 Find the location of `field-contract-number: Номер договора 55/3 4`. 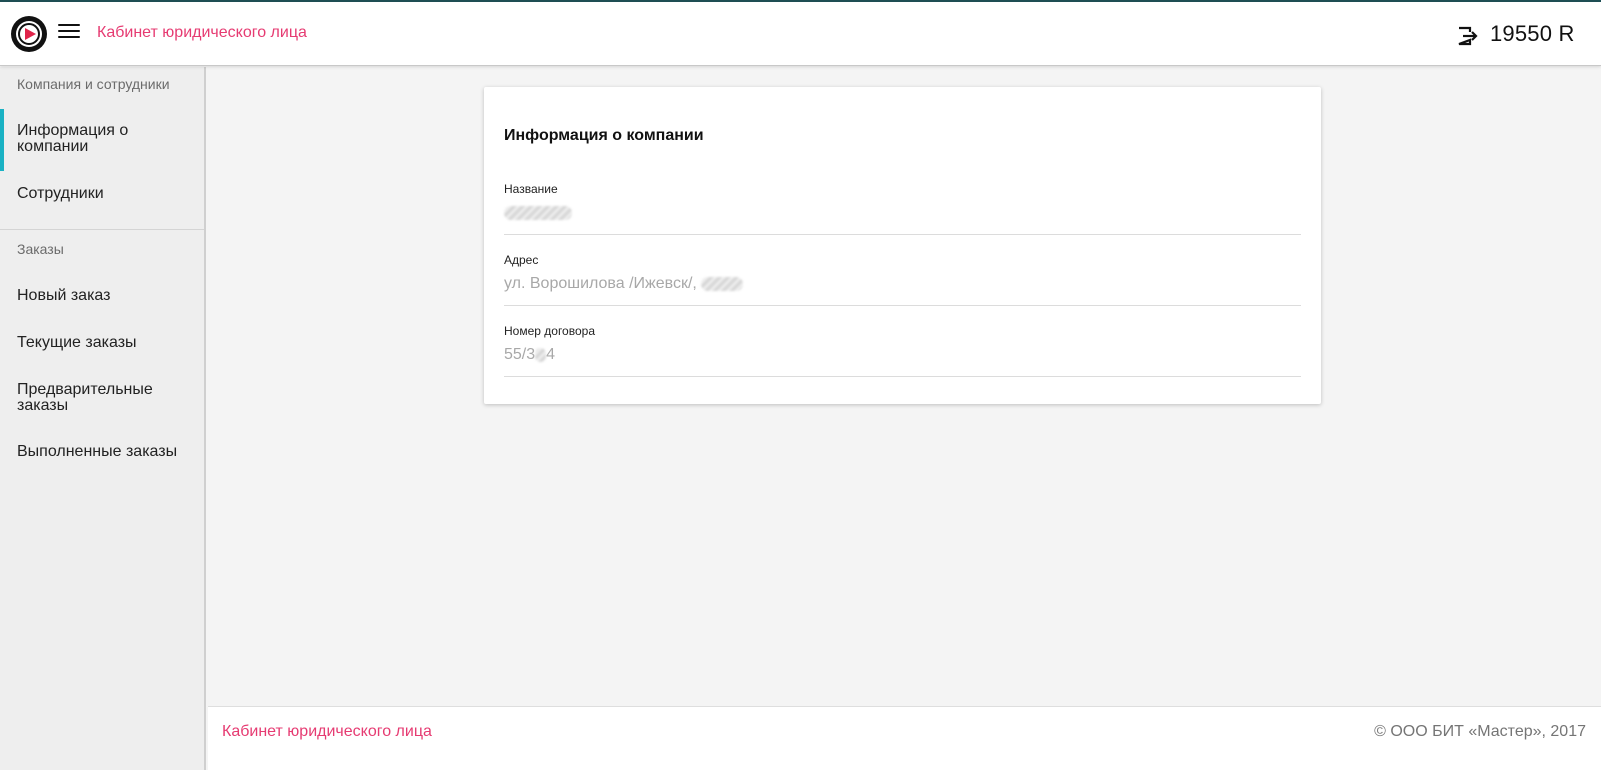

field-contract-number: Номер договора 55/3 4 is located at coordinates (902, 350).